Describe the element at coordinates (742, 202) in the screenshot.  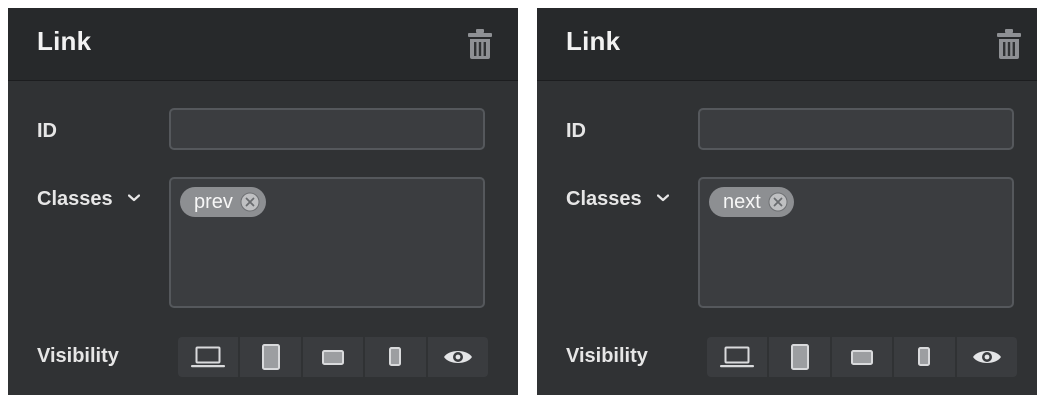
I see `class-tag-label: next` at that location.